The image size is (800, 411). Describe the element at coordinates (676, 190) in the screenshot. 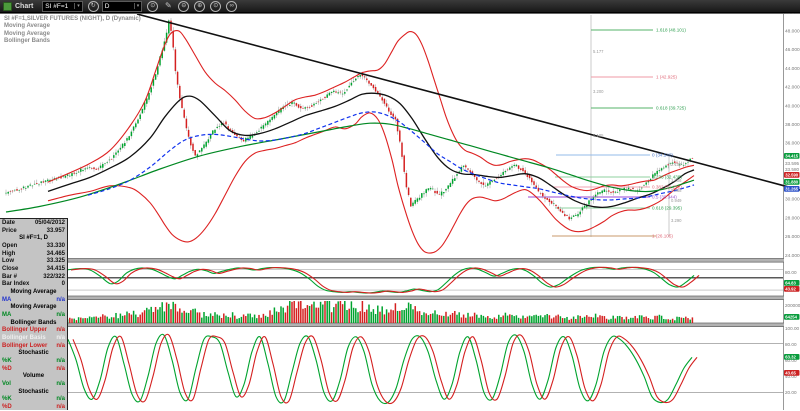

I see `fib-diff-label: 0.888` at that location.